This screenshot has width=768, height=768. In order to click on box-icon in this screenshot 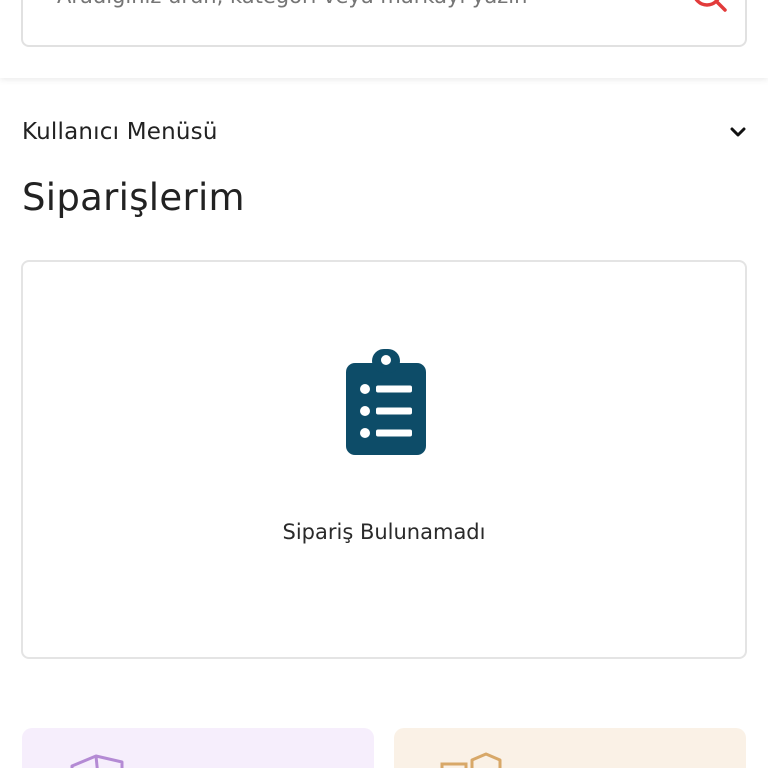, I will do `click(97, 761)`.